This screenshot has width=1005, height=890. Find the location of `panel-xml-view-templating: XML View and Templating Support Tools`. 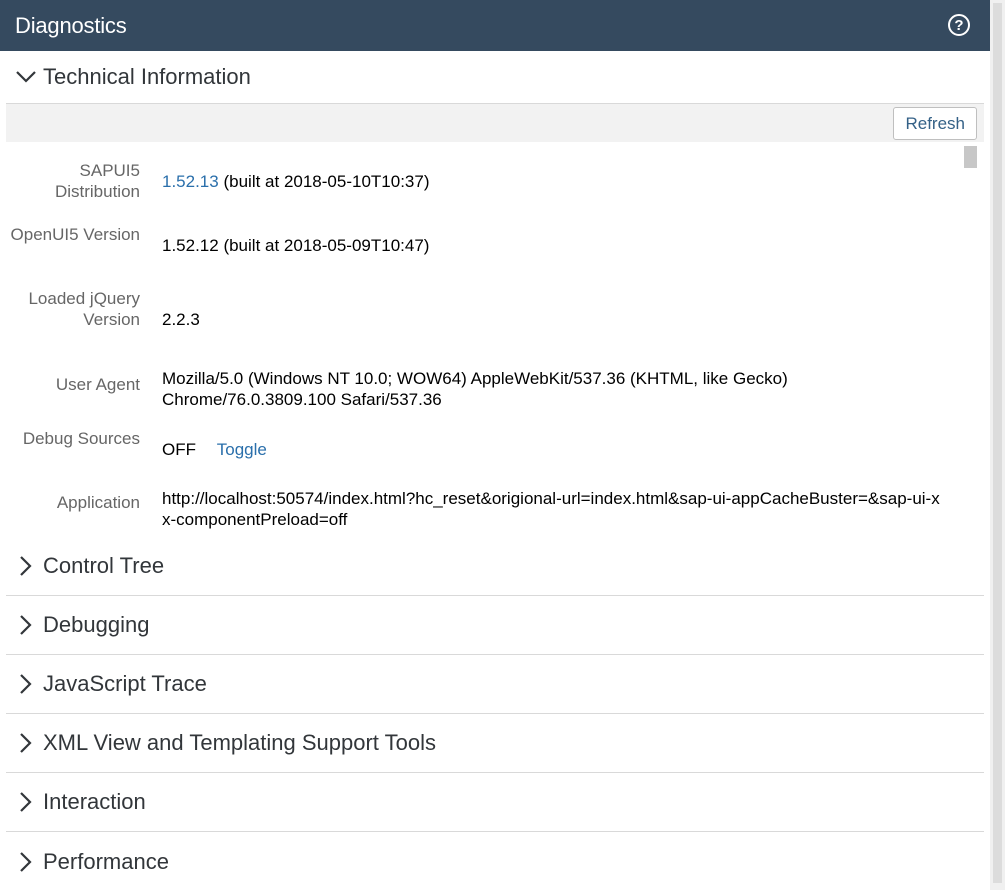

panel-xml-view-templating: XML View and Templating Support Tools is located at coordinates (495, 743).